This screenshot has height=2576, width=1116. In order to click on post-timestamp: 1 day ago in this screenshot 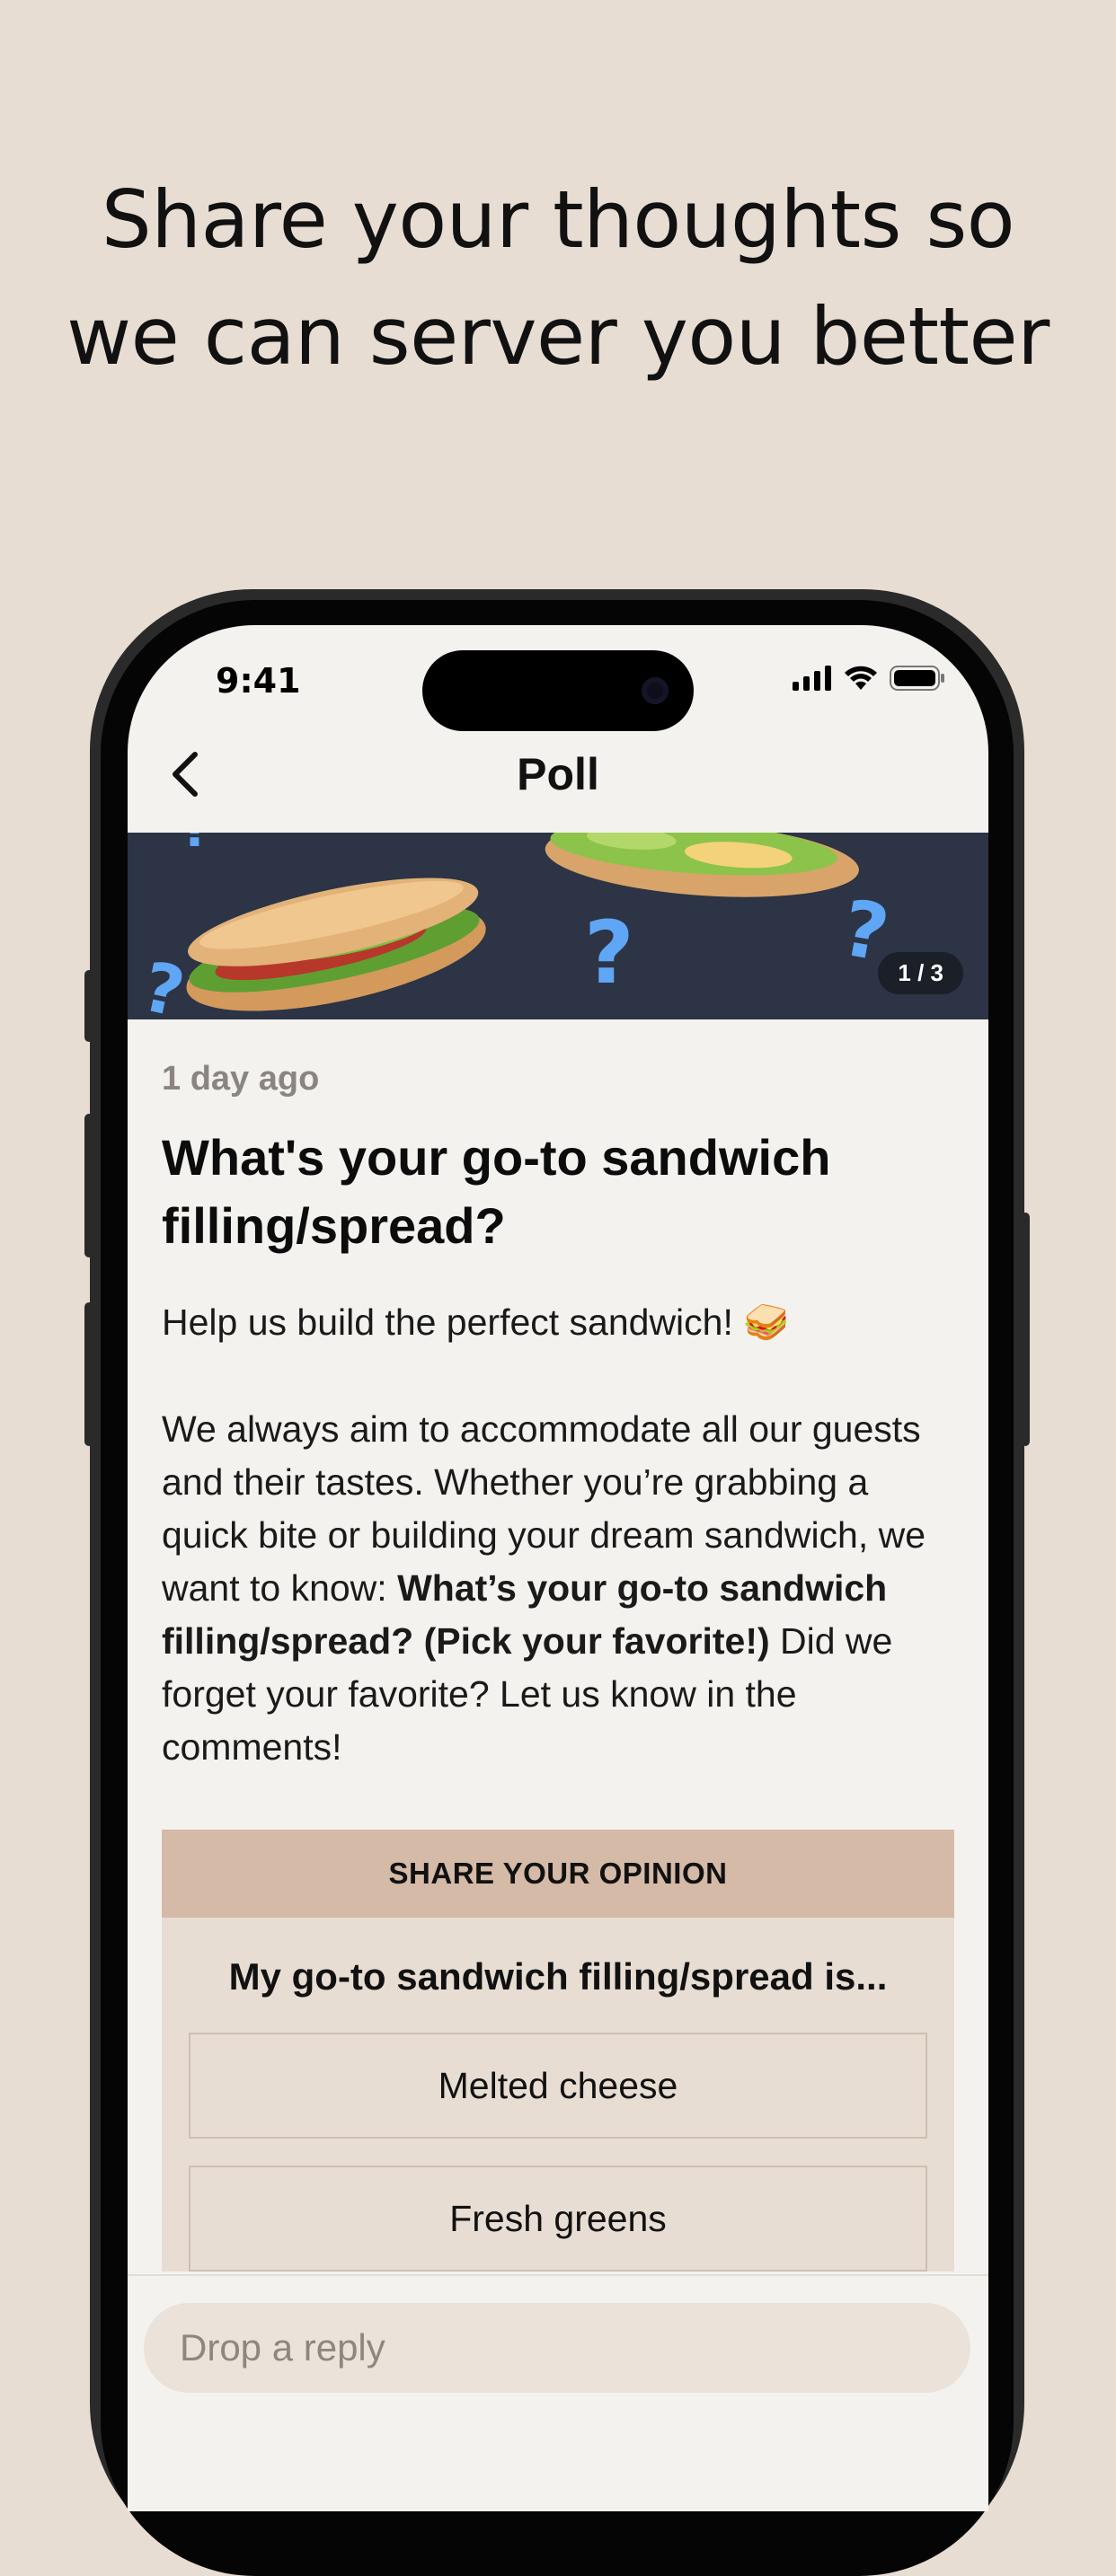, I will do `click(241, 1079)`.